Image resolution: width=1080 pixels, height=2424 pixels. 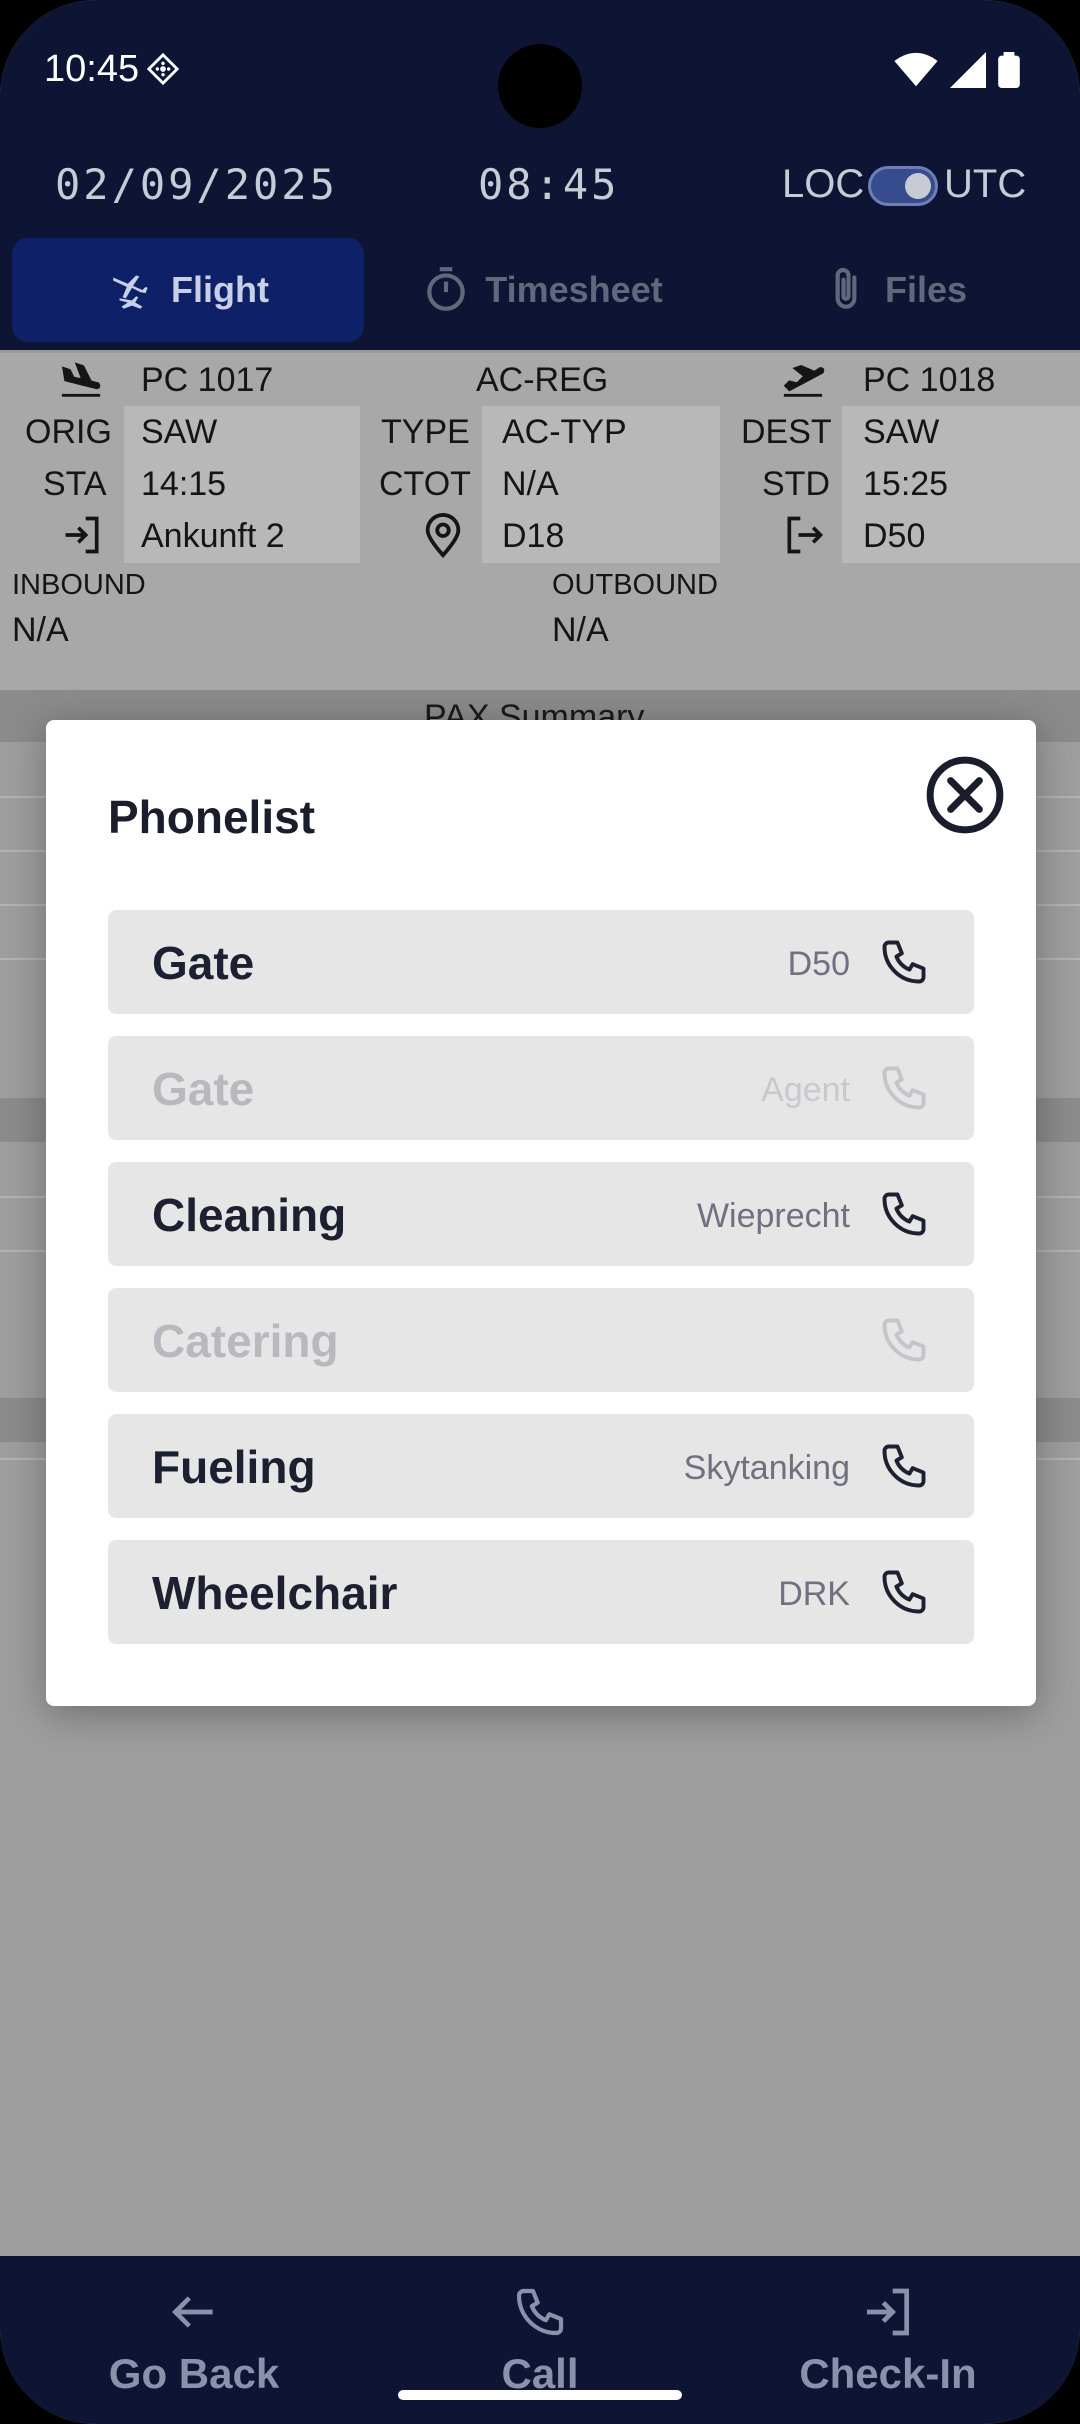 What do you see at coordinates (196, 184) in the screenshot?
I see `date-display: 02/09/2025` at bounding box center [196, 184].